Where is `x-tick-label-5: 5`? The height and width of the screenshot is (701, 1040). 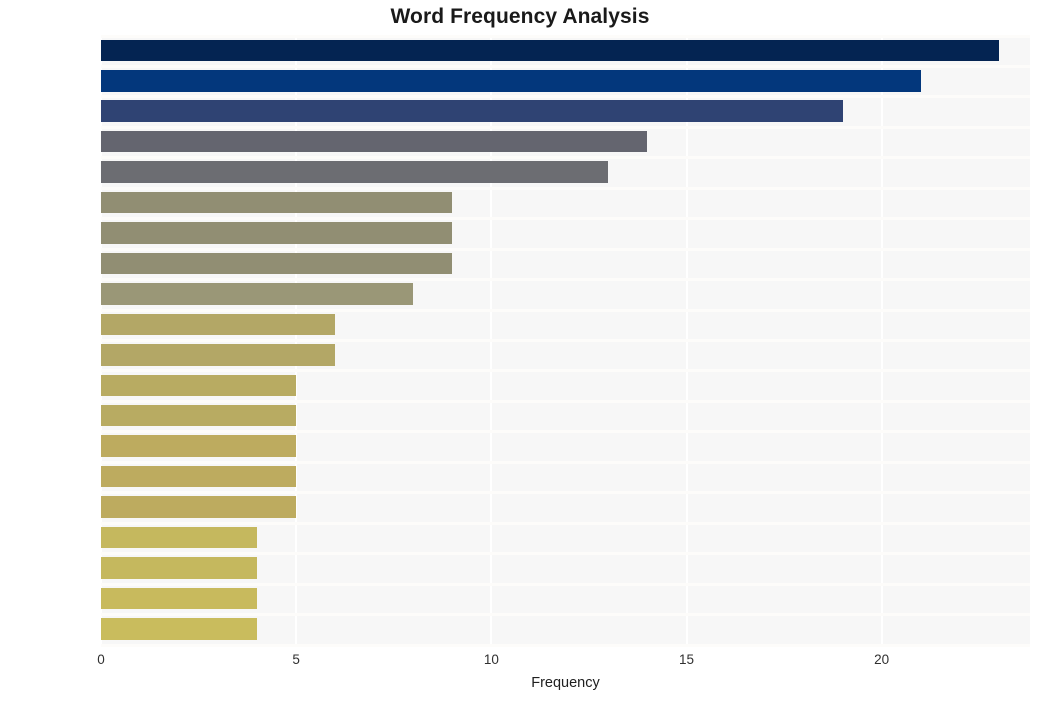 x-tick-label-5: 5 is located at coordinates (296, 659).